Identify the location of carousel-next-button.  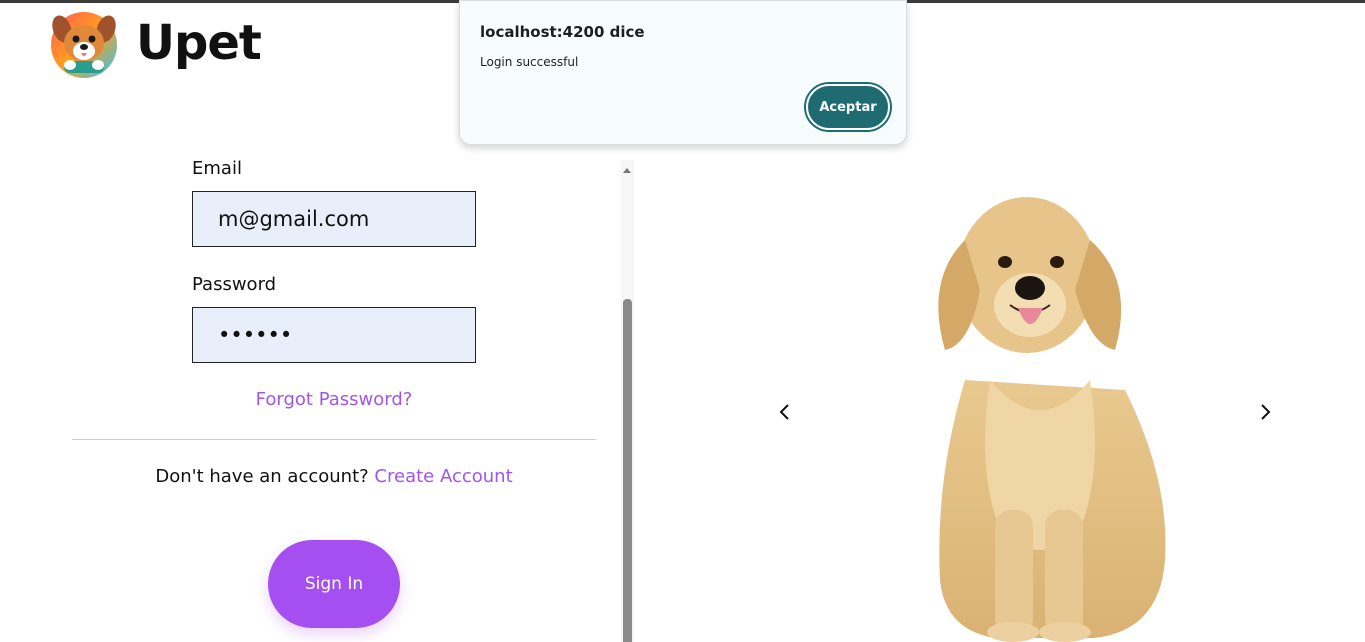
(1265, 412).